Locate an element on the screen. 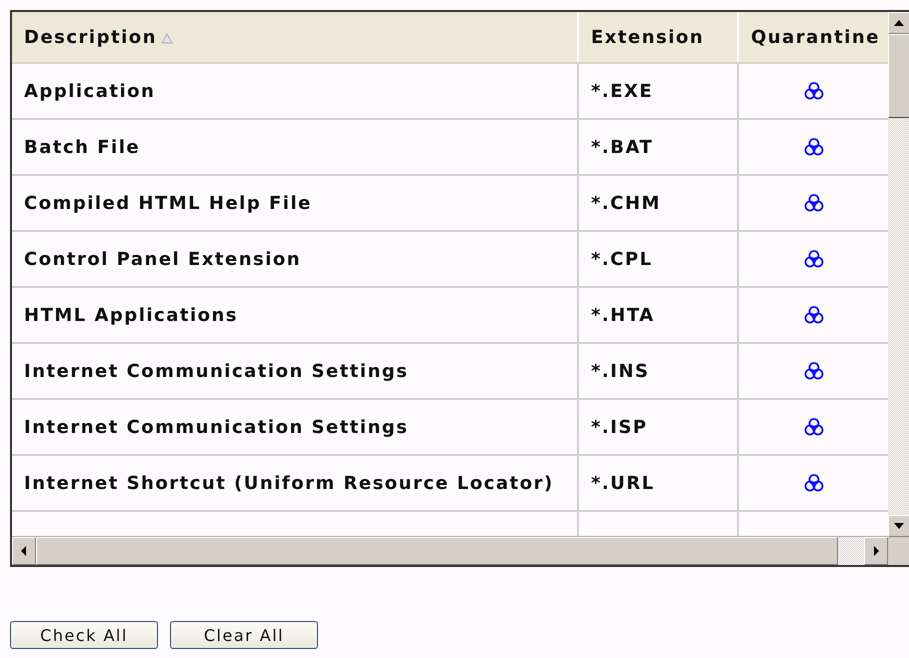 The width and height of the screenshot is (909, 658). scroll-right-button is located at coordinates (876, 551).